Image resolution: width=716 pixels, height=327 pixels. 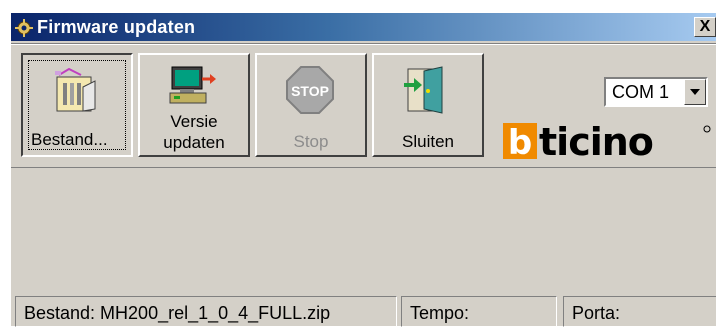 What do you see at coordinates (440, 313) in the screenshot?
I see `status-tempo: Tempo:` at bounding box center [440, 313].